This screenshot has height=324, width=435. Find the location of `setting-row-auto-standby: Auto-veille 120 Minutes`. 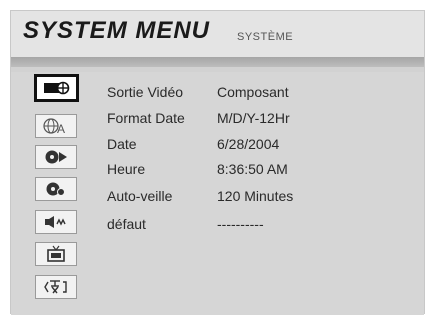

setting-row-auto-standby: Auto-veille 120 Minutes is located at coordinates (257, 198).